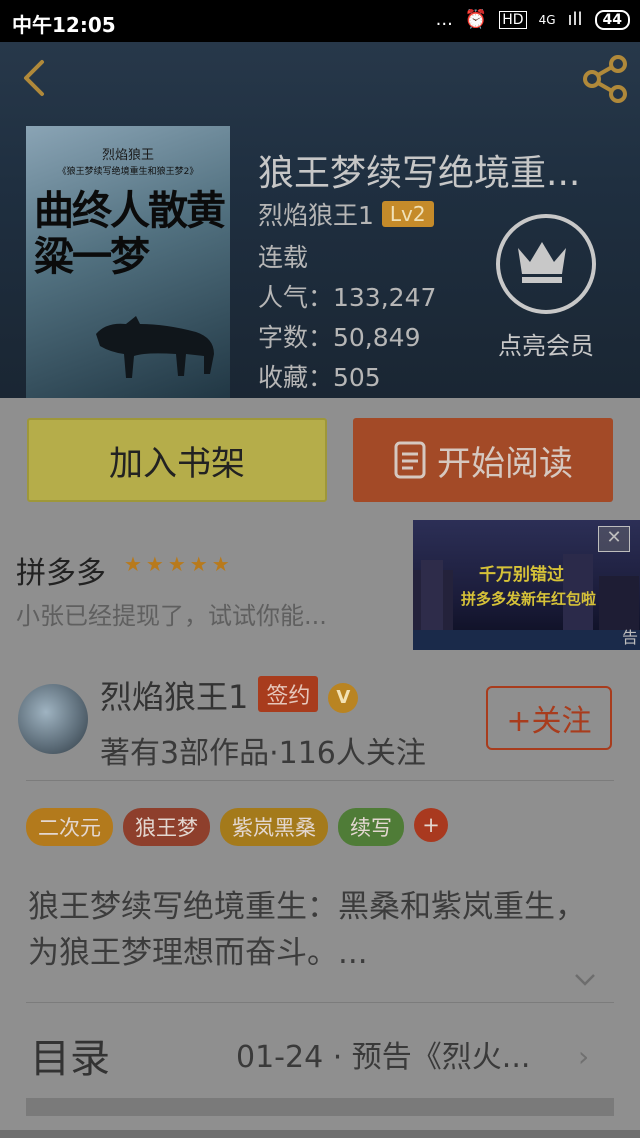 The image size is (640, 1138). I want to click on avatar, so click(53, 719).